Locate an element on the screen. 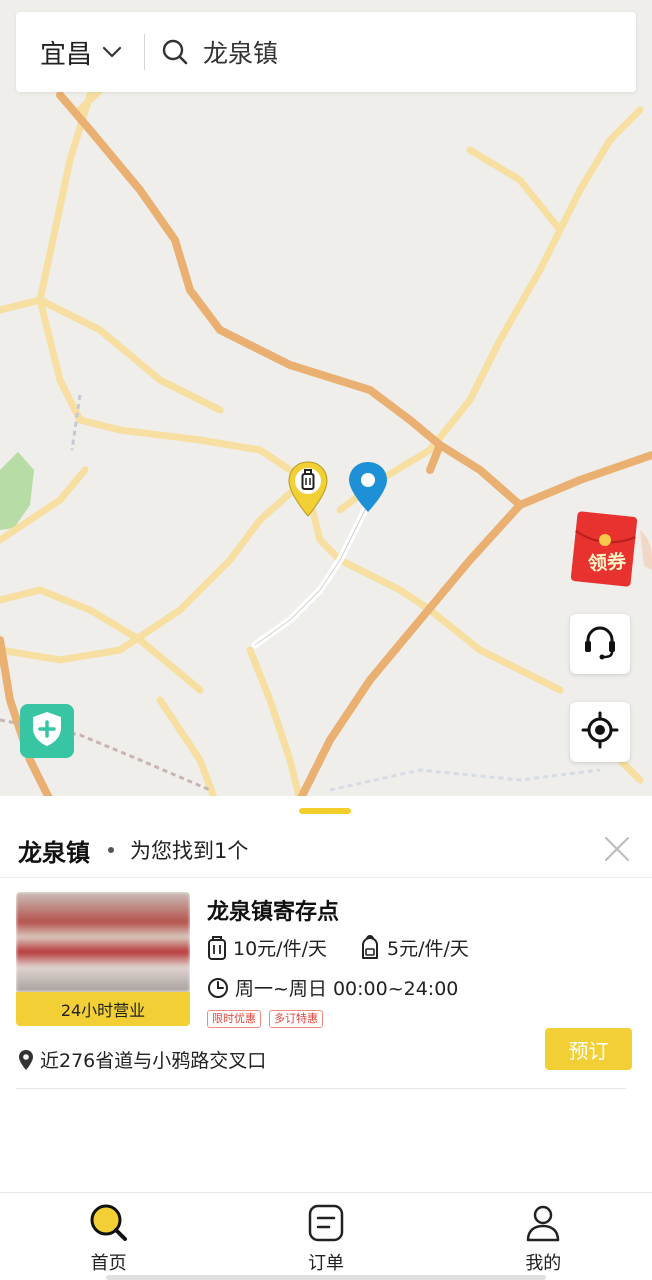 The height and width of the screenshot is (1280, 652). locate-button is located at coordinates (600, 732).